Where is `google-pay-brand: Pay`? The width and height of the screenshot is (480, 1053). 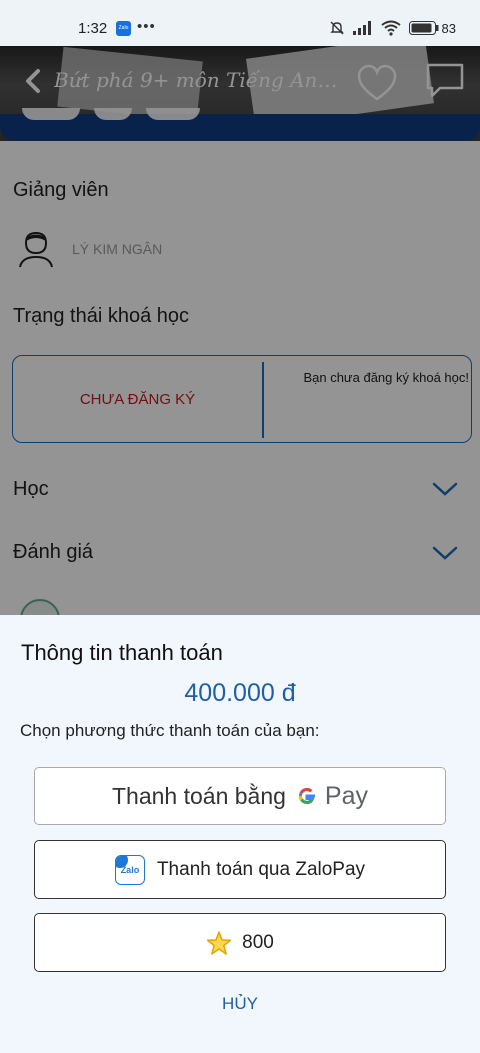
google-pay-brand: Pay is located at coordinates (346, 795).